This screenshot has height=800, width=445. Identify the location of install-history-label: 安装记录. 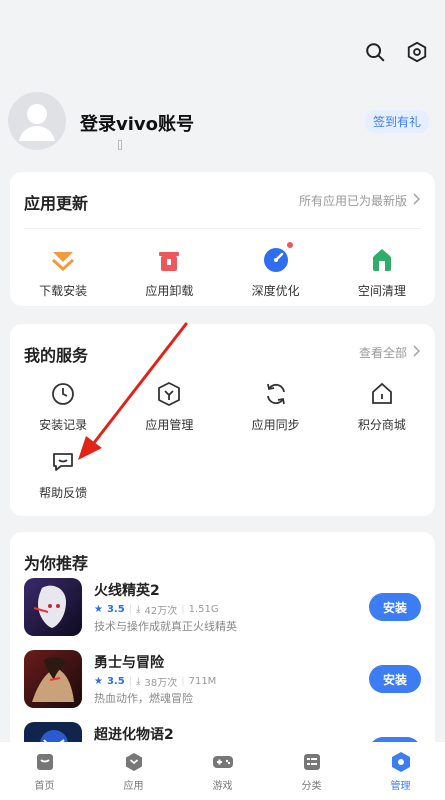
(63, 425).